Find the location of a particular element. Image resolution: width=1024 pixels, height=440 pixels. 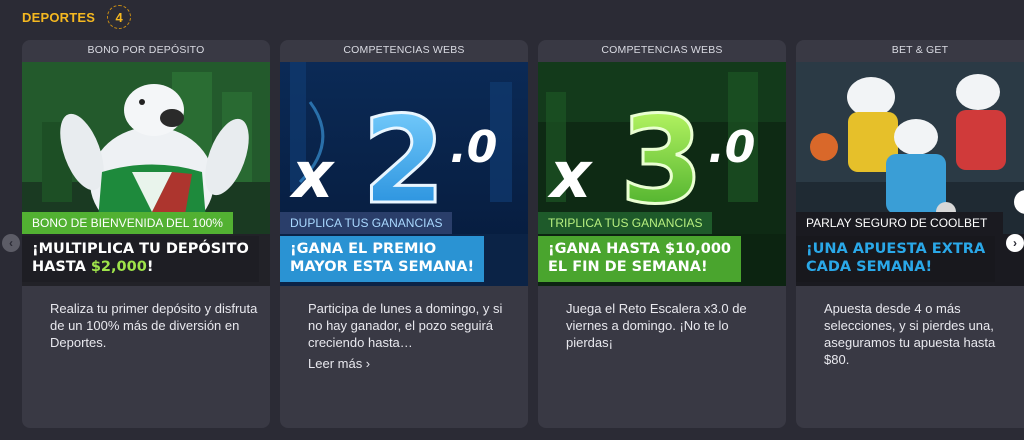

carousel-prev-button: ‹ is located at coordinates (11, 243).